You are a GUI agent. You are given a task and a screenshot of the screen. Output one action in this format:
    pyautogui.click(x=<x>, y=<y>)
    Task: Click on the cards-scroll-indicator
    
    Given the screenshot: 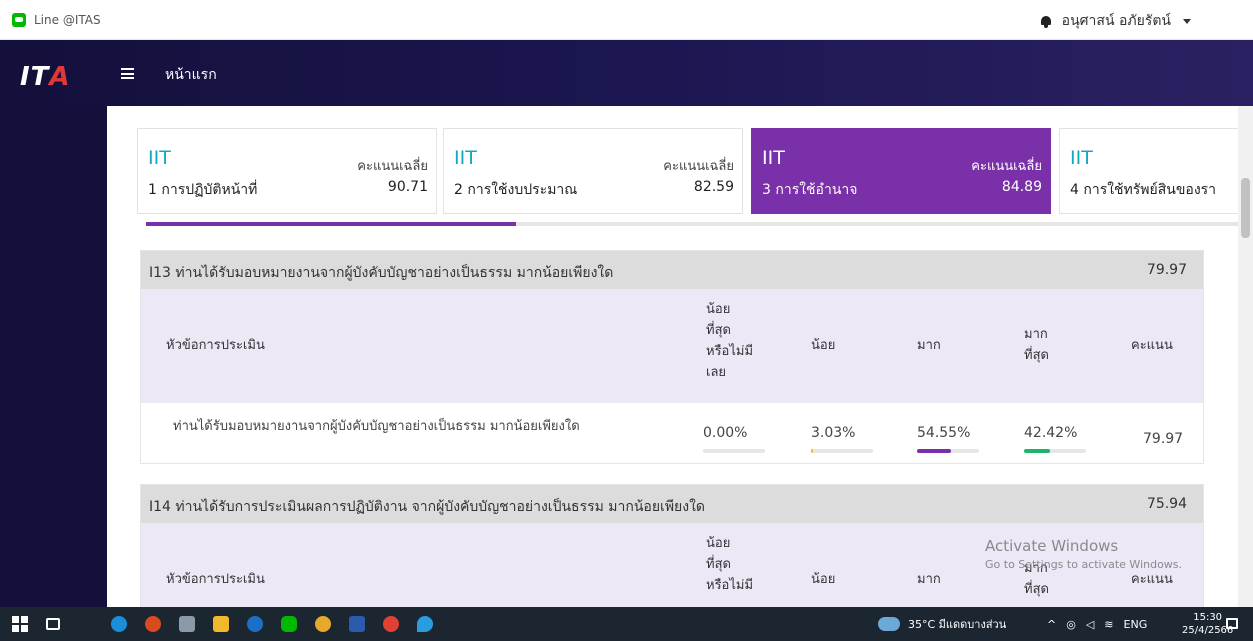 What is the action you would take?
    pyautogui.click(x=692, y=224)
    